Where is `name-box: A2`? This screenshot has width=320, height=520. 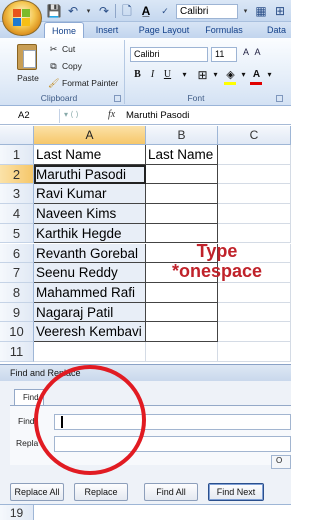 name-box: A2 is located at coordinates (31, 116).